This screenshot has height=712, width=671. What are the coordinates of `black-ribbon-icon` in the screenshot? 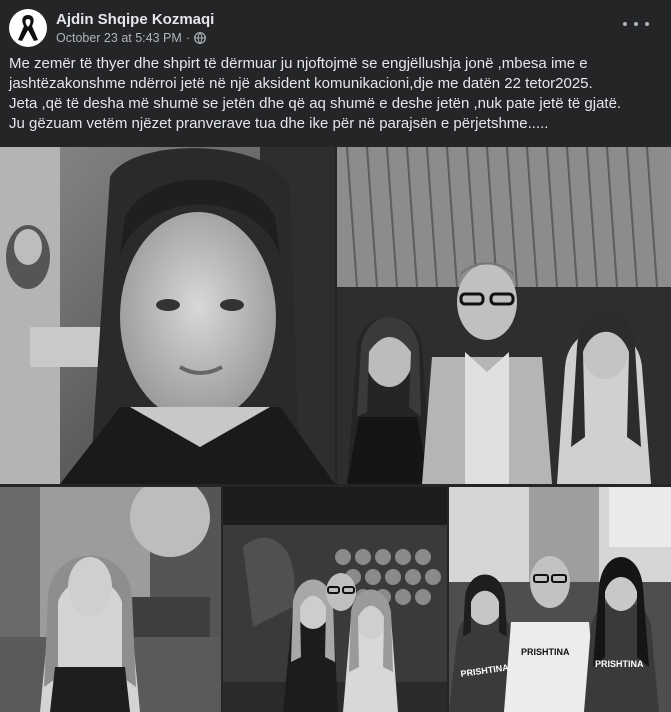 It's located at (28, 28).